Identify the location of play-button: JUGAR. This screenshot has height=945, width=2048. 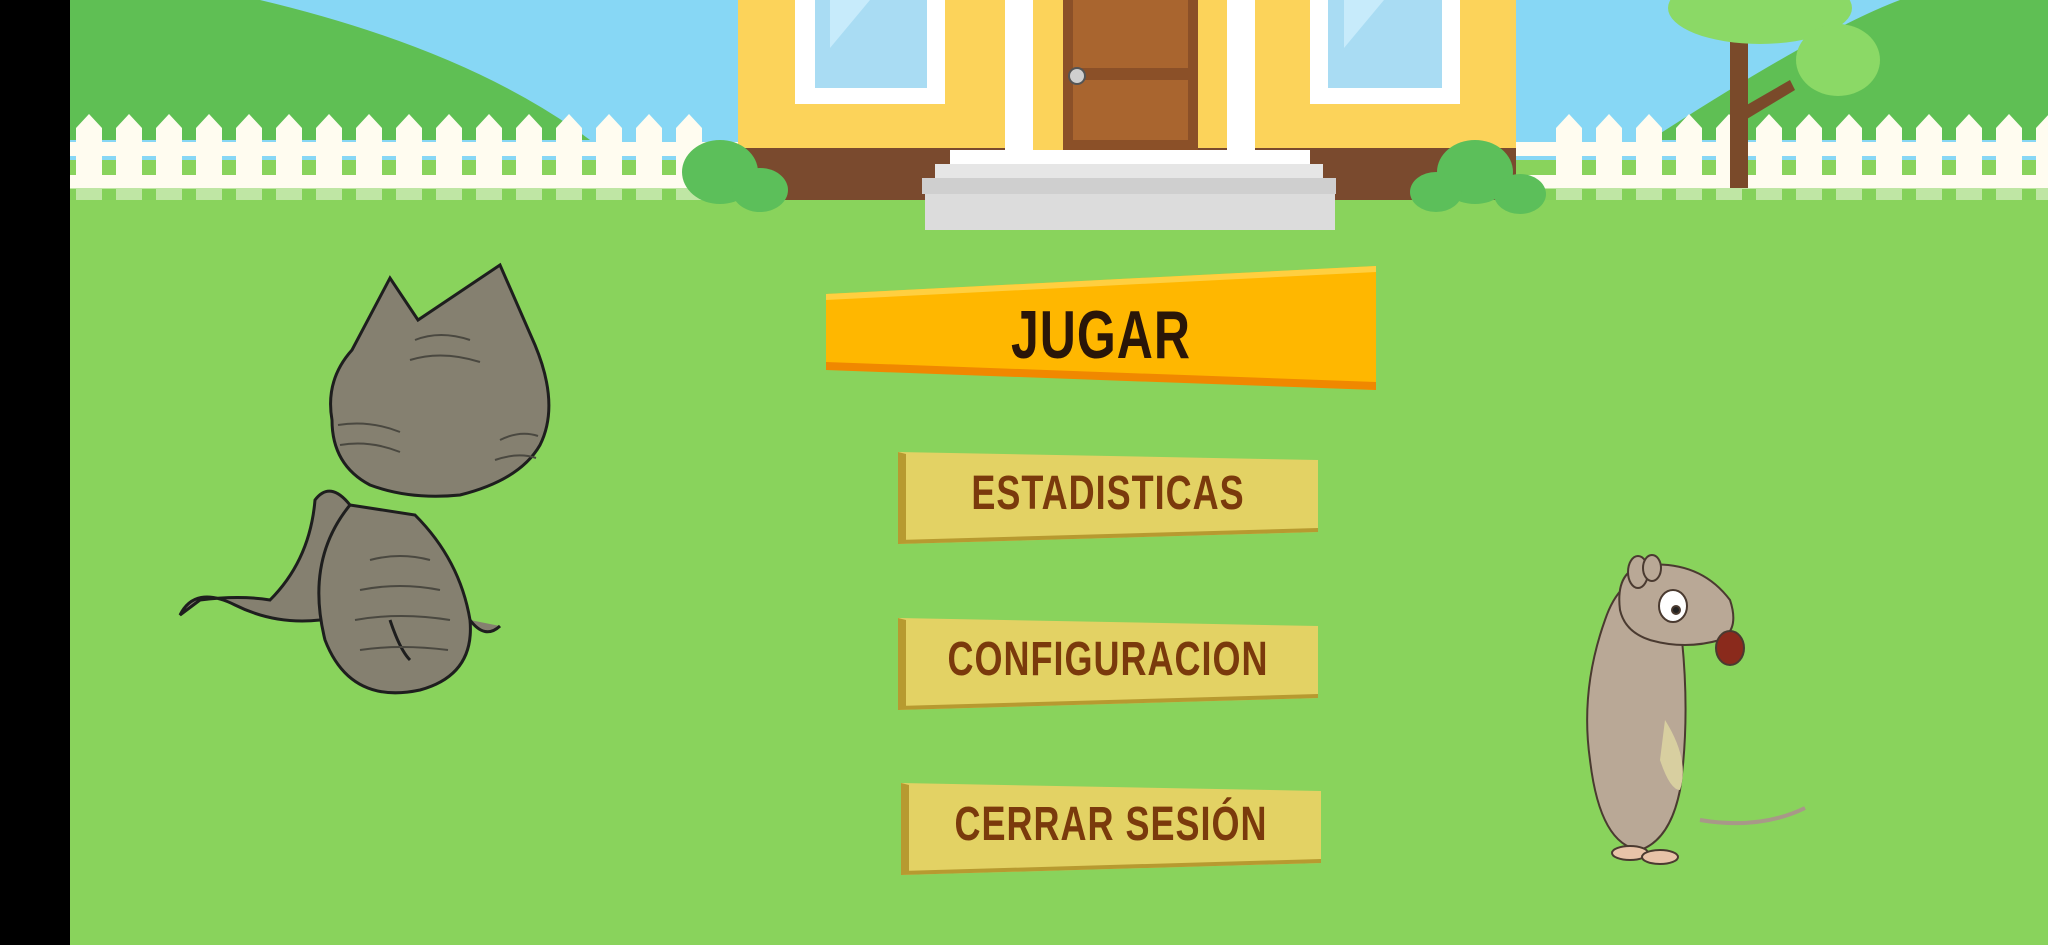
(1101, 328).